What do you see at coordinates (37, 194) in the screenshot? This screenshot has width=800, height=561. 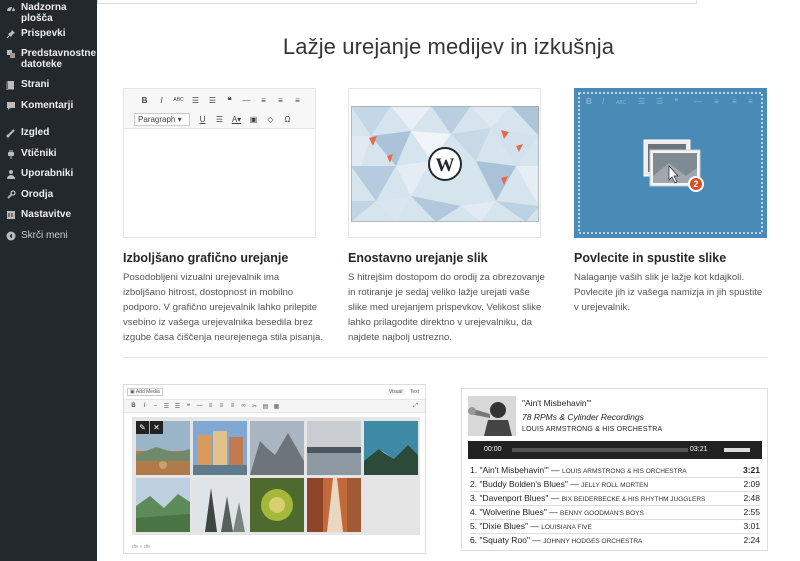 I see `sidebar-item-label: Orodja` at bounding box center [37, 194].